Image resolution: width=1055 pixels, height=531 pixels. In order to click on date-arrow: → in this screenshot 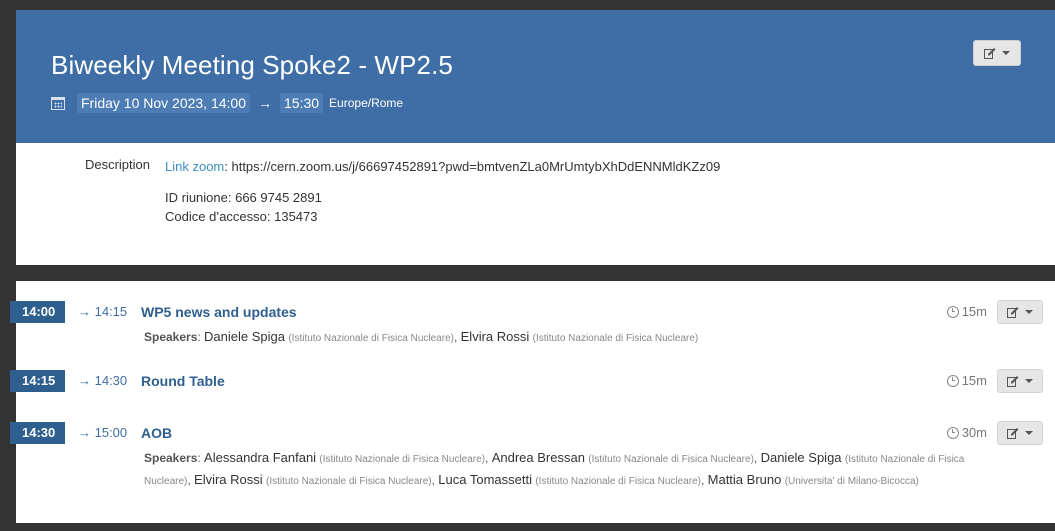, I will do `click(265, 103)`.